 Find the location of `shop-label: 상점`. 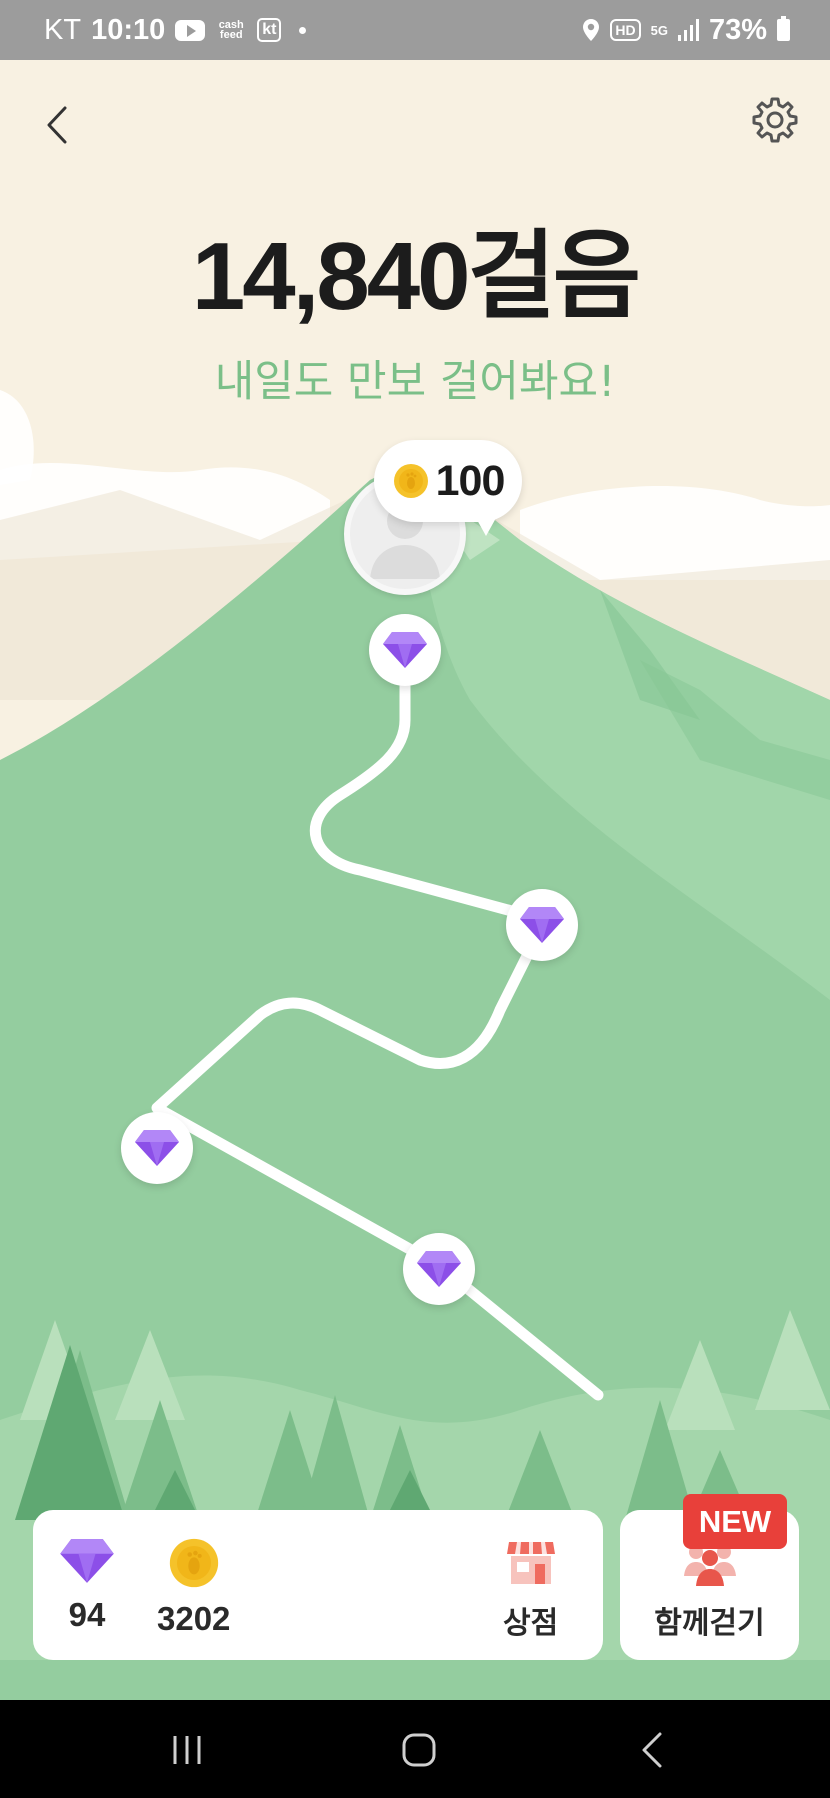

shop-label: 상점 is located at coordinates (531, 1623).